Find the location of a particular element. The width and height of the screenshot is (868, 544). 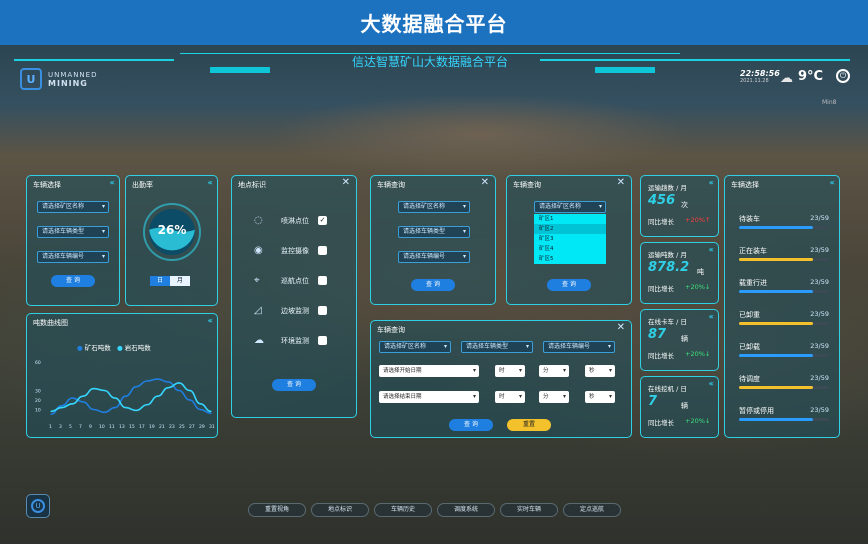

nav-button: 车辆历史 is located at coordinates (403, 510).